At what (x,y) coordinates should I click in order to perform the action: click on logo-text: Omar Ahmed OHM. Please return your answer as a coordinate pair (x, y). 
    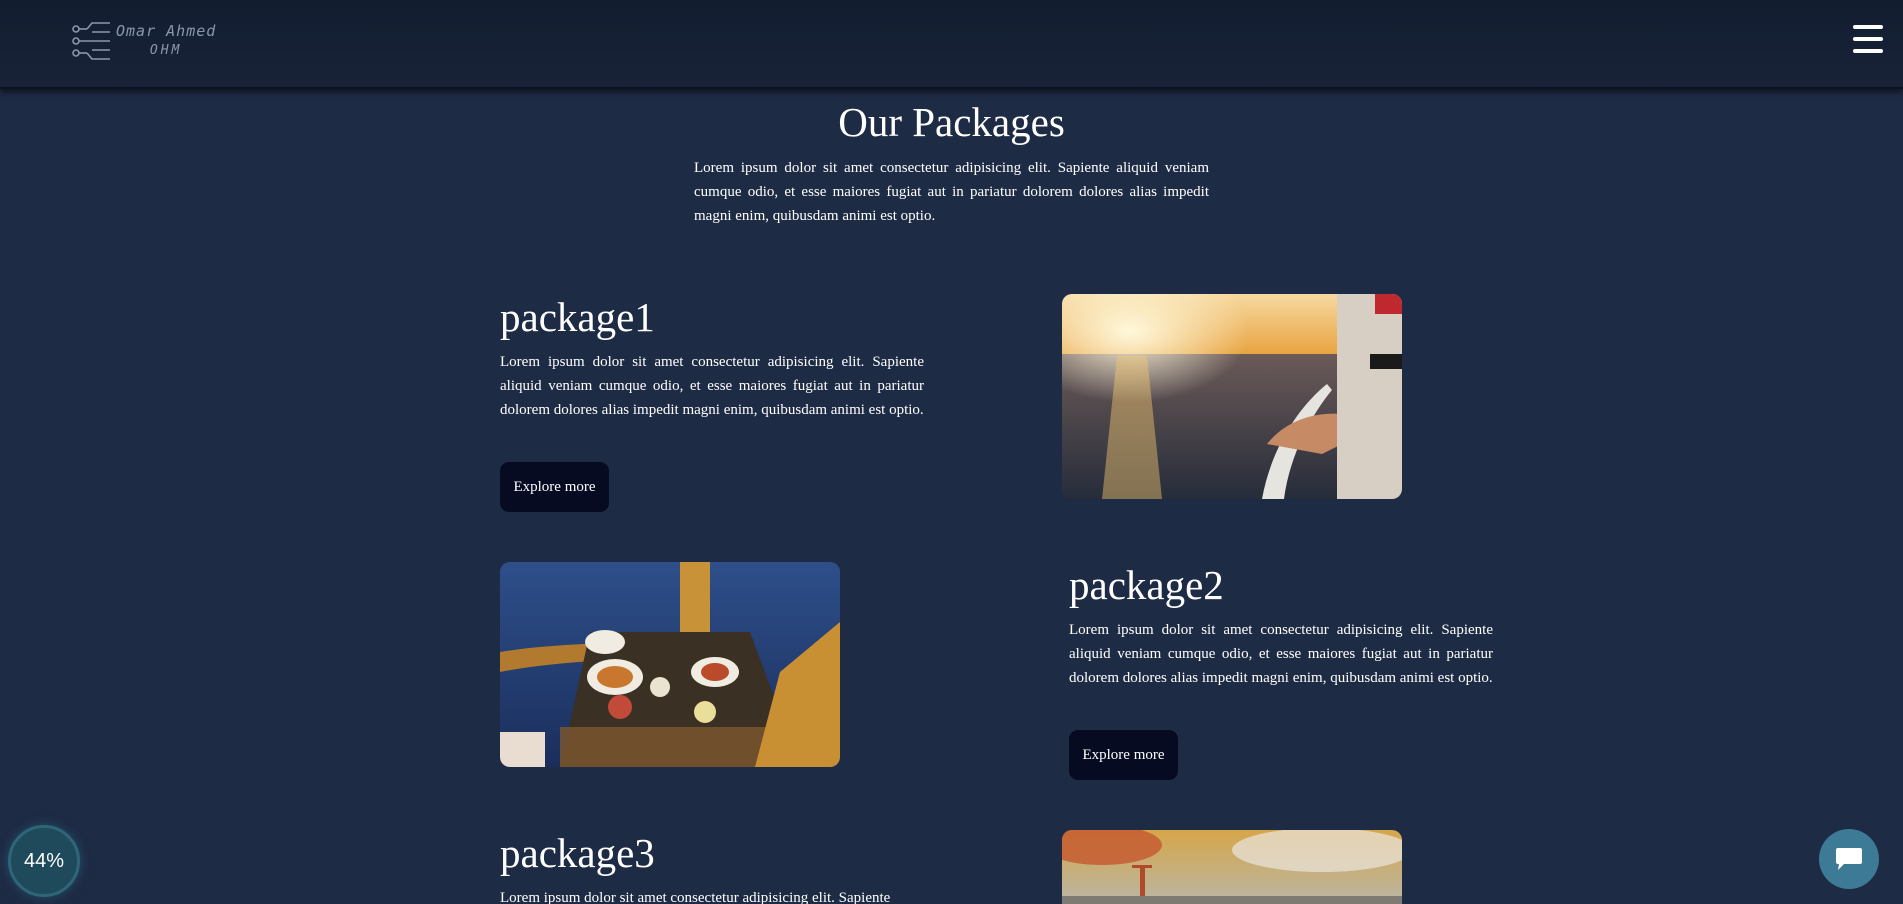
    Looking at the image, I should click on (166, 41).